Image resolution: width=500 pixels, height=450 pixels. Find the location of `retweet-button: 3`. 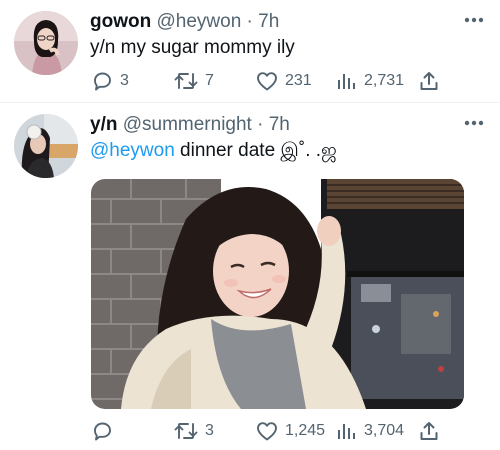

retweet-button: 3 is located at coordinates (193, 431).